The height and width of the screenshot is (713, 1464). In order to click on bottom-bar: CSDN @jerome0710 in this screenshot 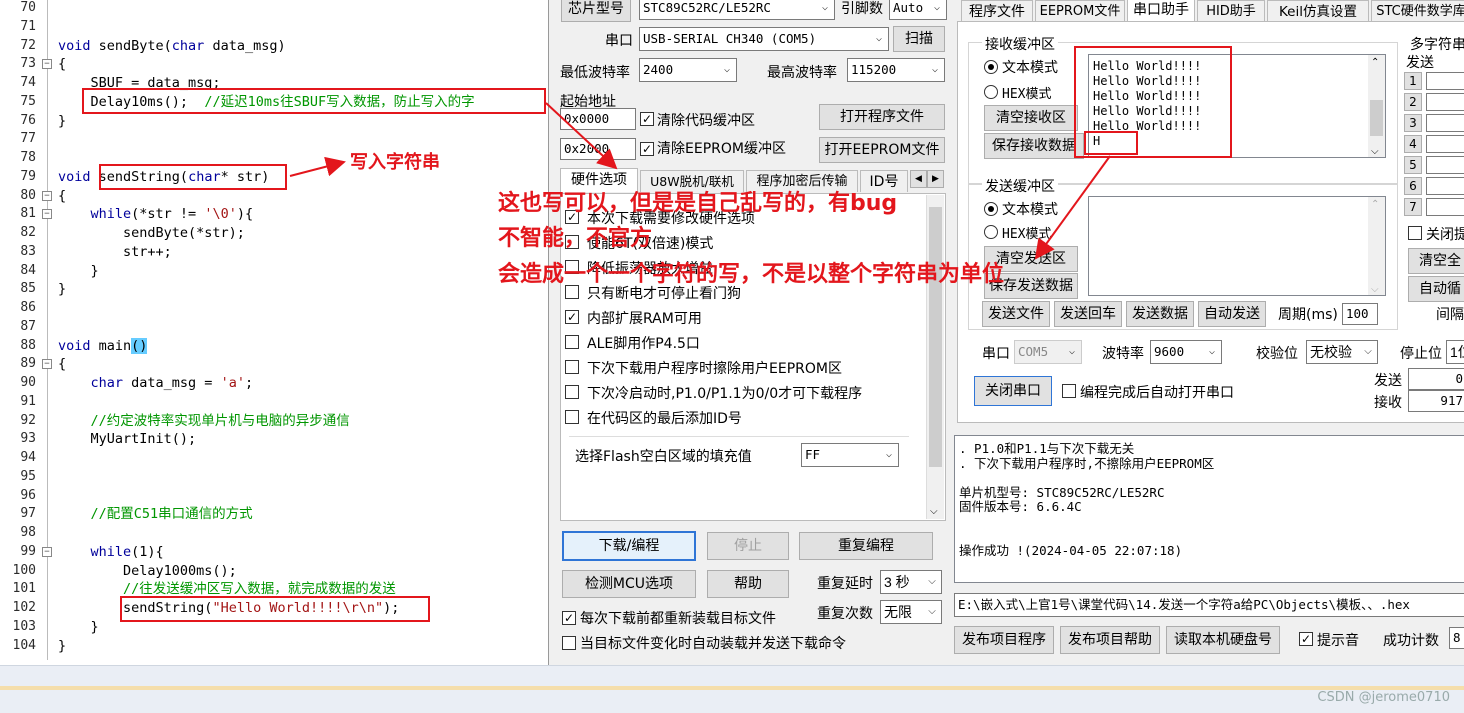, I will do `click(732, 689)`.